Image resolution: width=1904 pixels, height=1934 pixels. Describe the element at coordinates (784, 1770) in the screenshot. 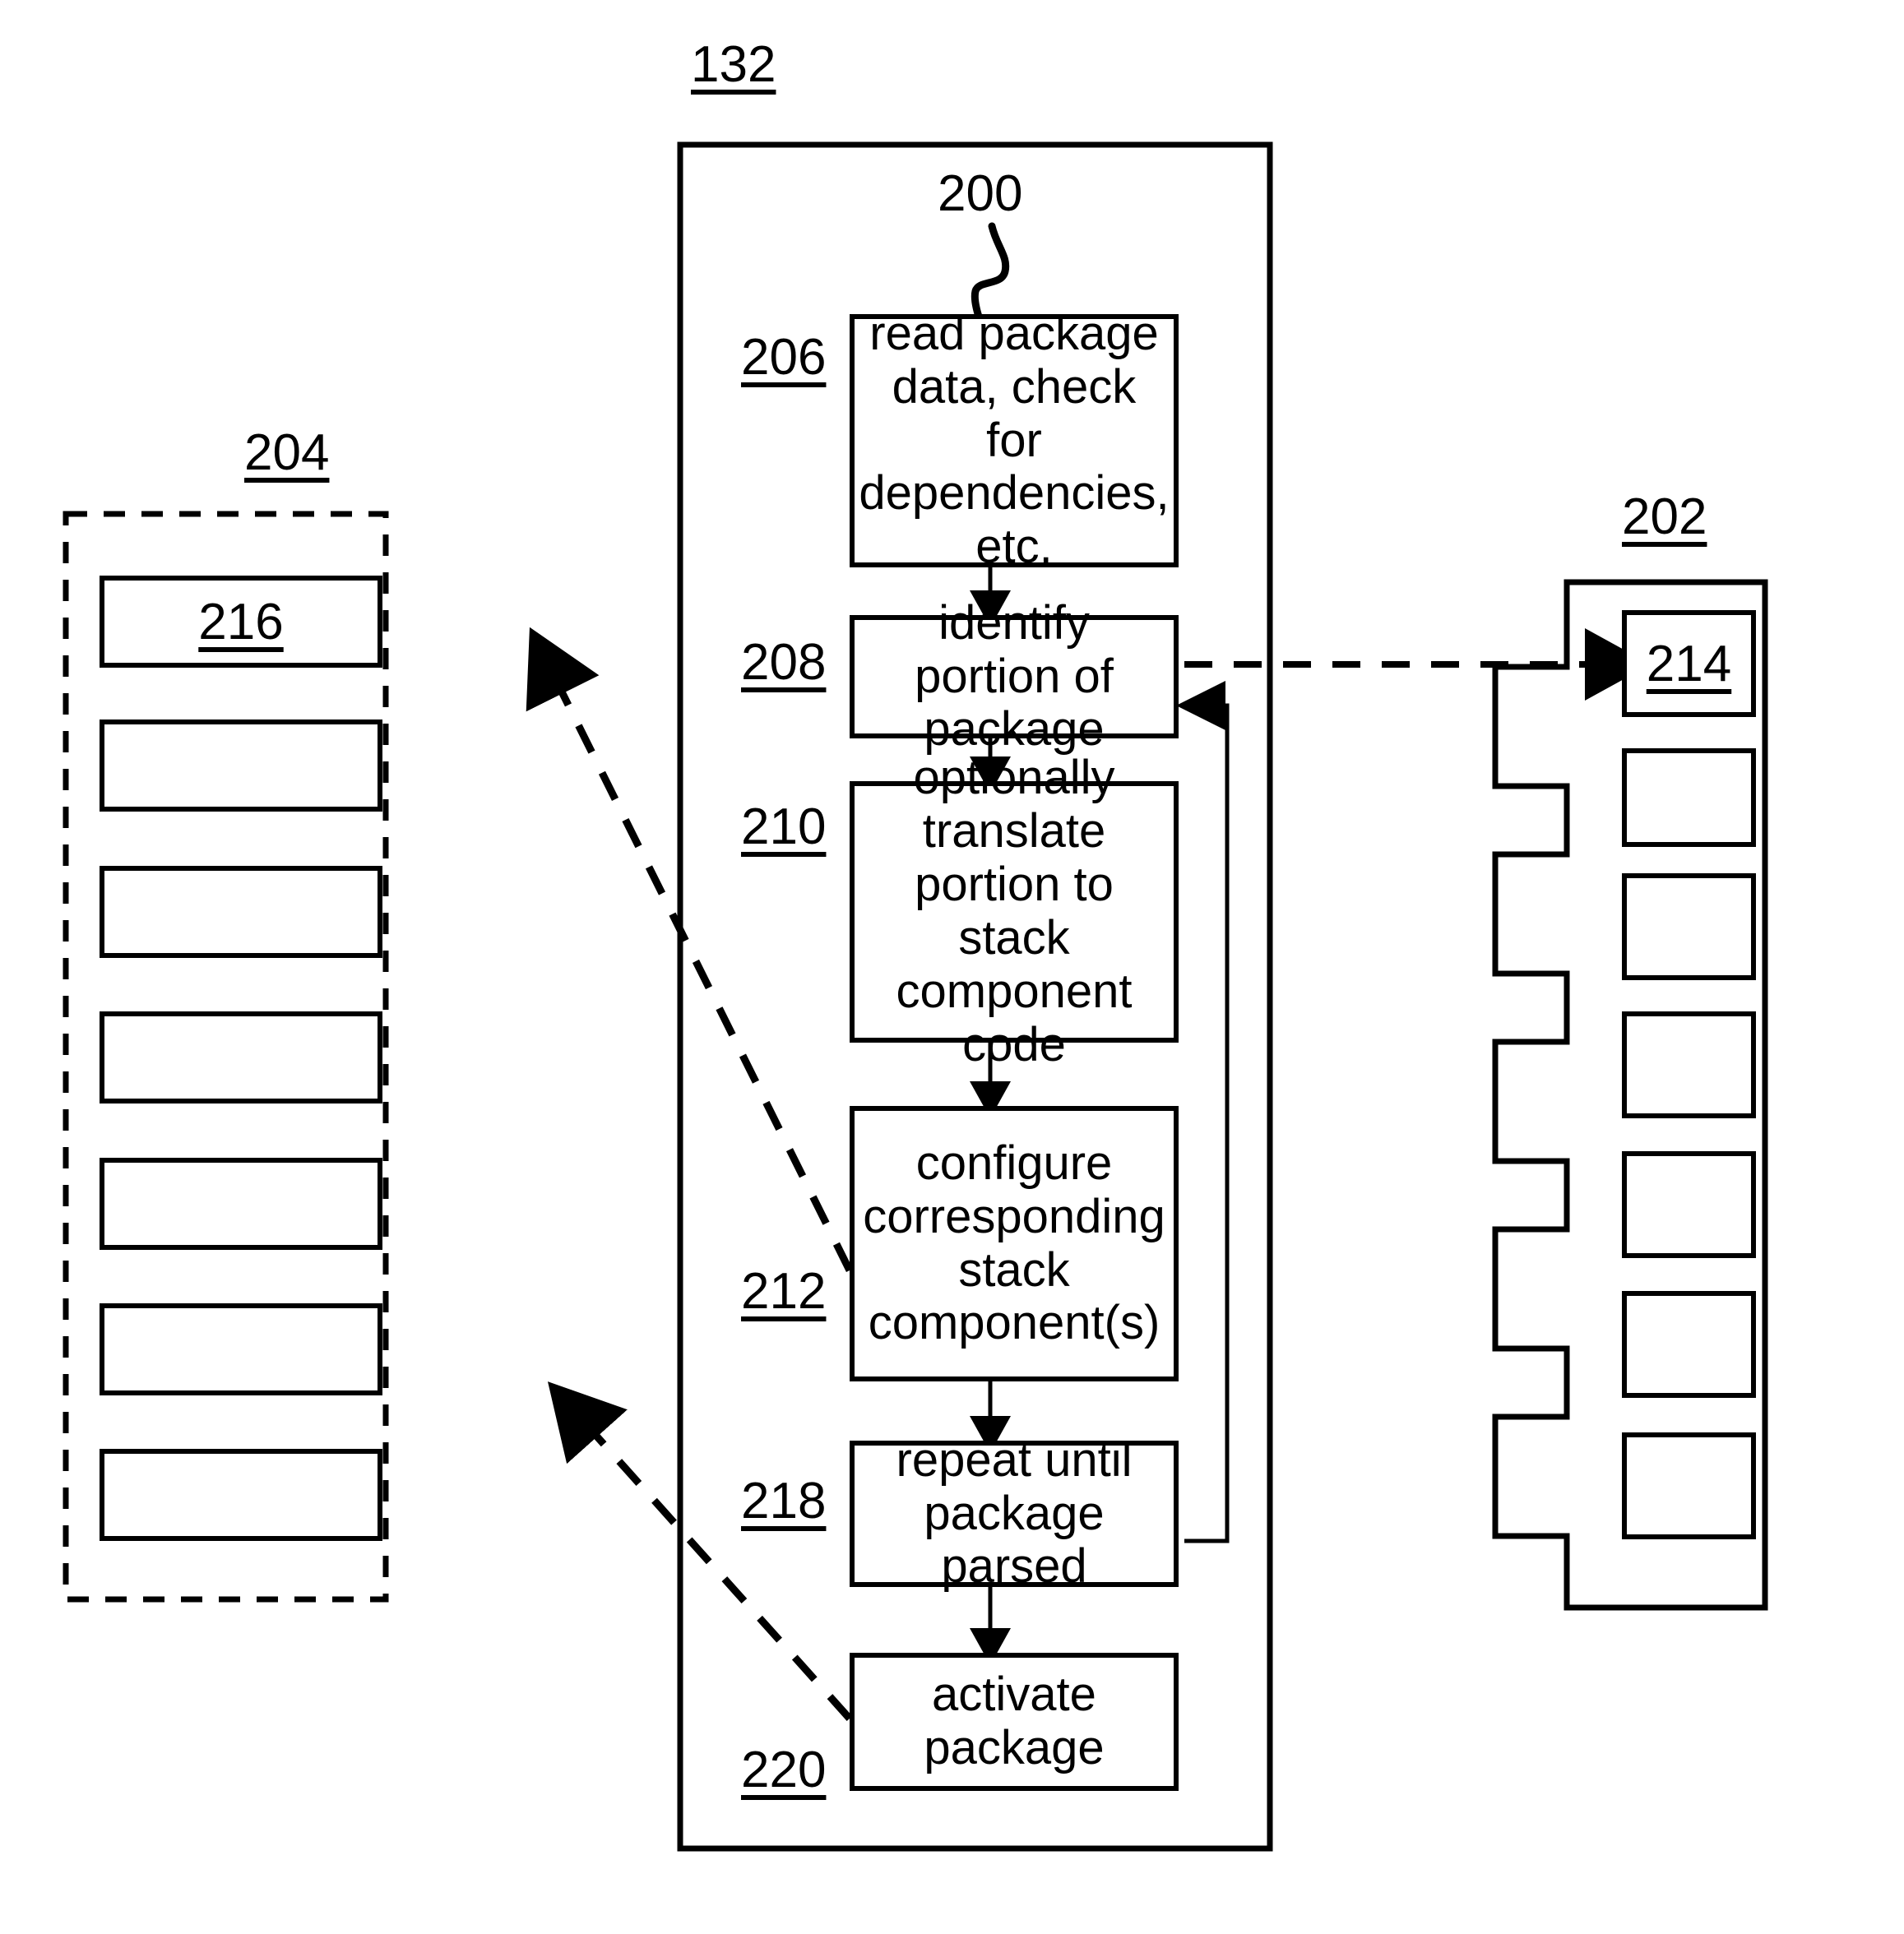

I see `ref-label-220: 220` at that location.